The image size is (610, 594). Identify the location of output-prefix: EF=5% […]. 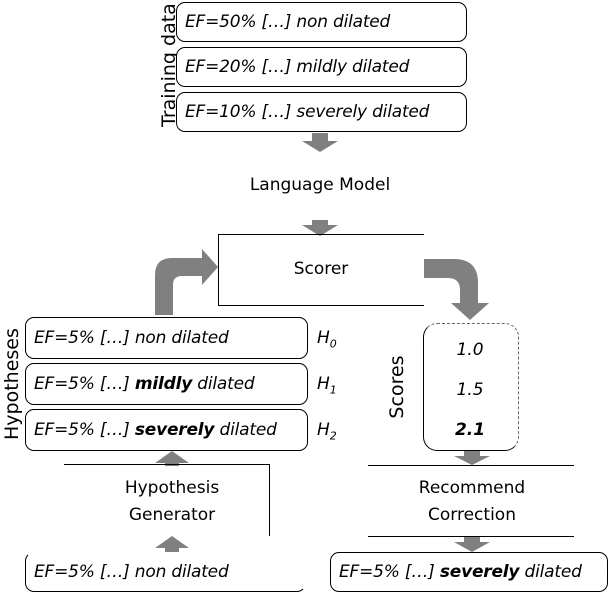
(387, 572).